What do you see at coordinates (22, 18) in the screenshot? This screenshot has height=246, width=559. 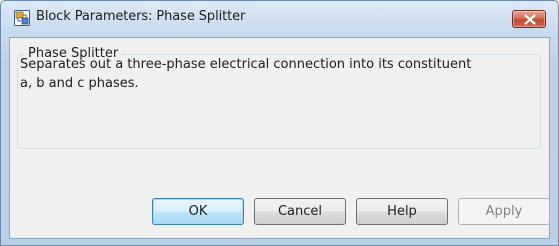 I see `simulink-block-icon` at bounding box center [22, 18].